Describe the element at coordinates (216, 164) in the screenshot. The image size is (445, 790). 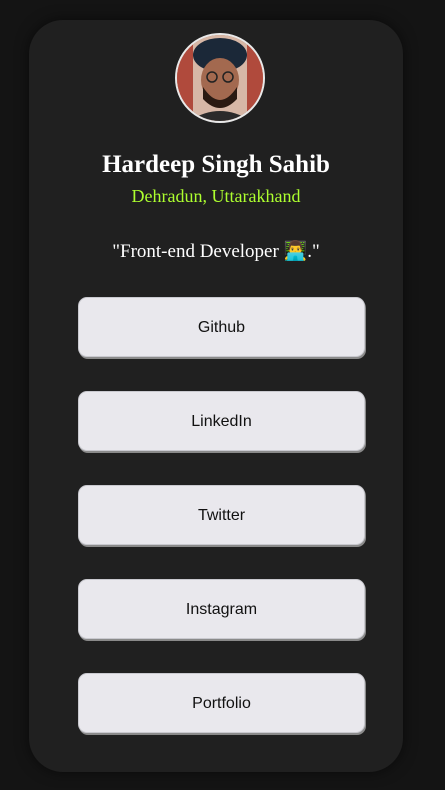
I see `profile-name: Hardeep Singh Sahib` at that location.